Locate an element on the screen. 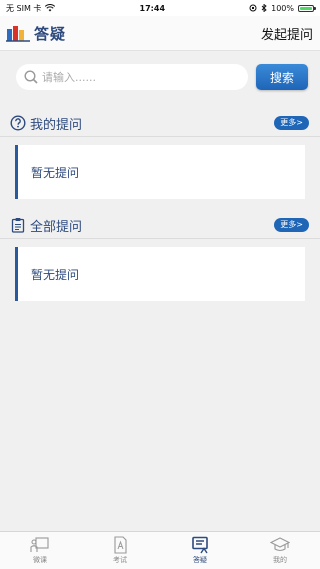  search-row: 搜索 is located at coordinates (160, 70).